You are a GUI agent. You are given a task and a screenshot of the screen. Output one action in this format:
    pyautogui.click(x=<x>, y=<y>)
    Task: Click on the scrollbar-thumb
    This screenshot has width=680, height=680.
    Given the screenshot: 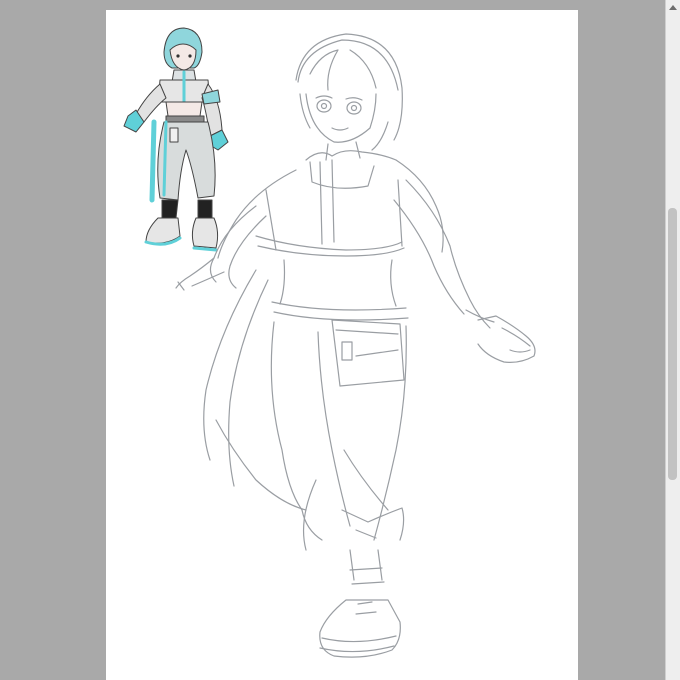 What is the action you would take?
    pyautogui.click(x=672, y=344)
    